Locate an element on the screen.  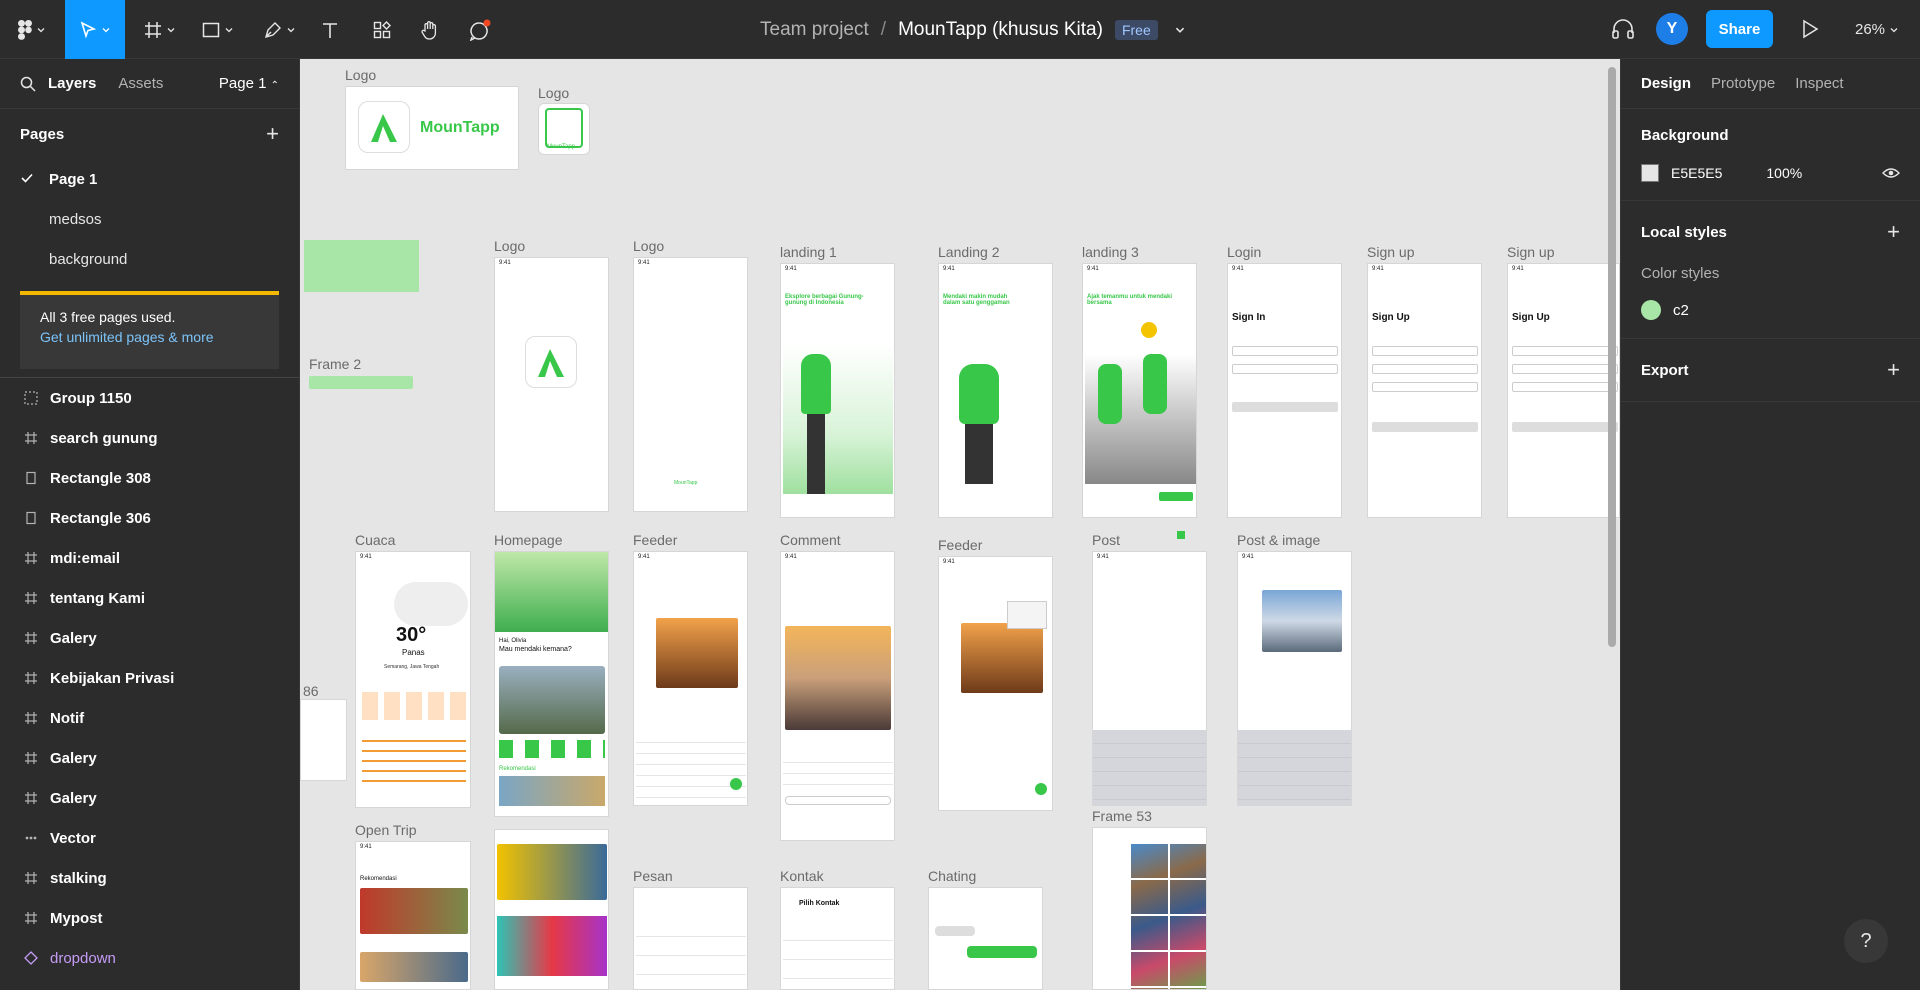
frame-label: Homepage is located at coordinates (528, 540).